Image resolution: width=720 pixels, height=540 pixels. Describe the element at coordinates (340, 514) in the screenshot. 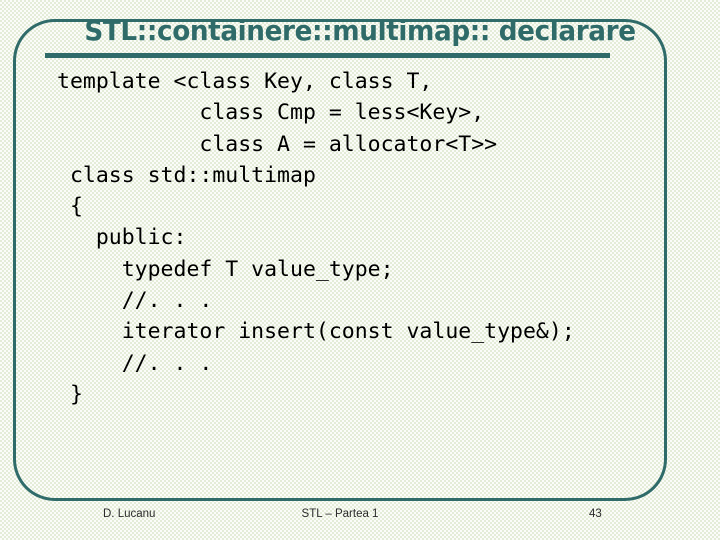

I see `footer-subject: STL – Partea 1` at that location.